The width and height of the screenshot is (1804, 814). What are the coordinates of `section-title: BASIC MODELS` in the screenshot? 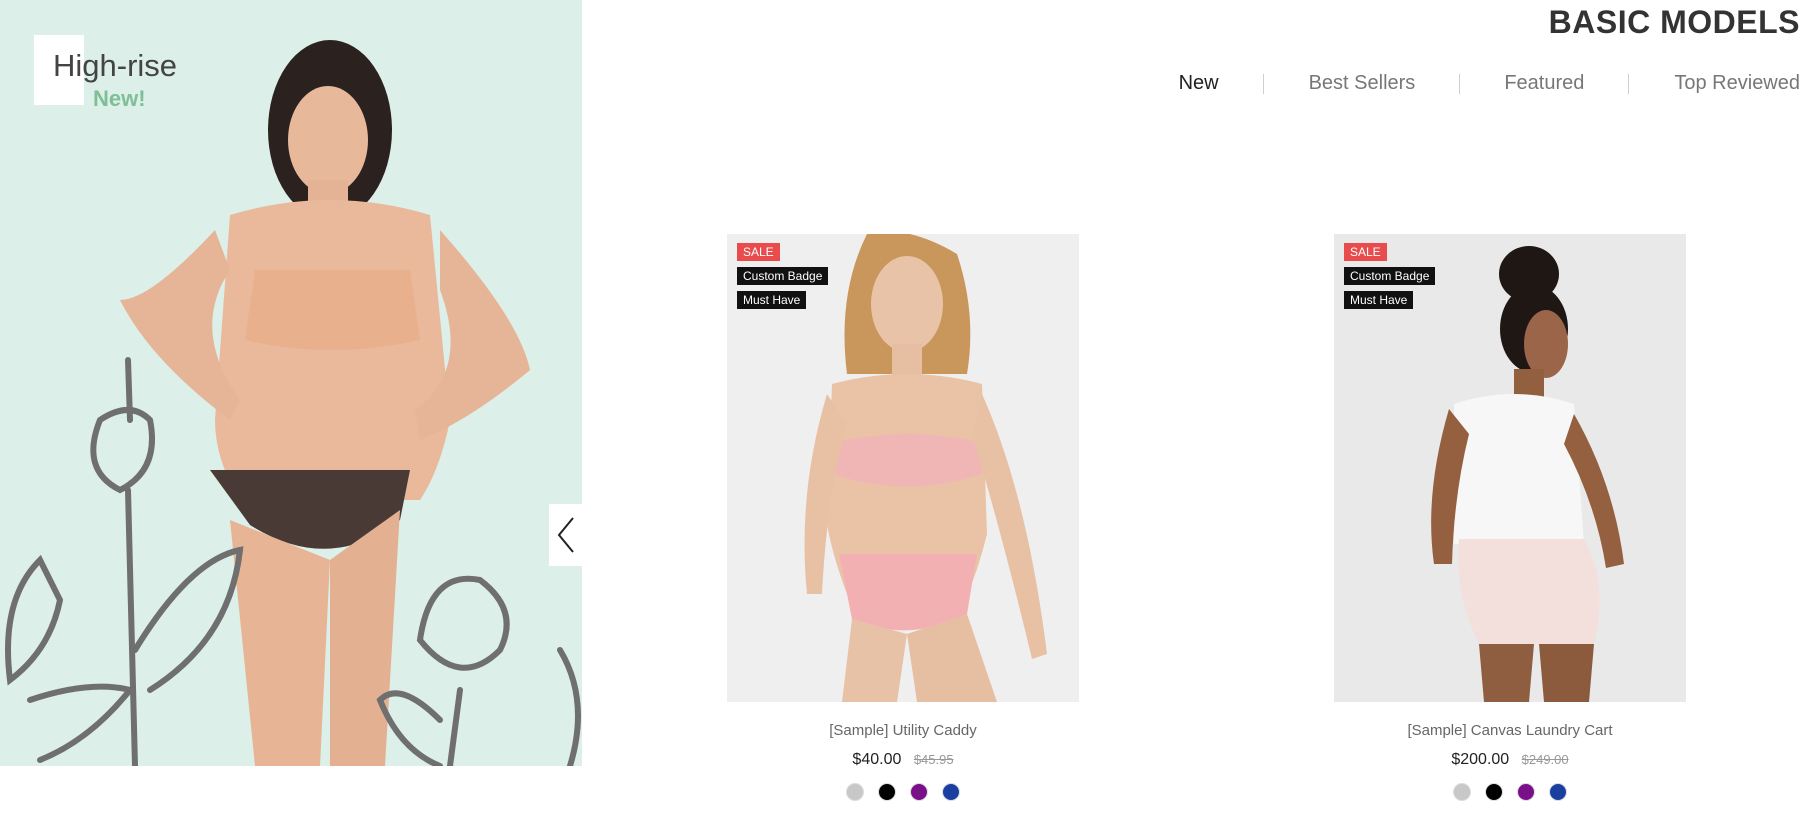 It's located at (1674, 22).